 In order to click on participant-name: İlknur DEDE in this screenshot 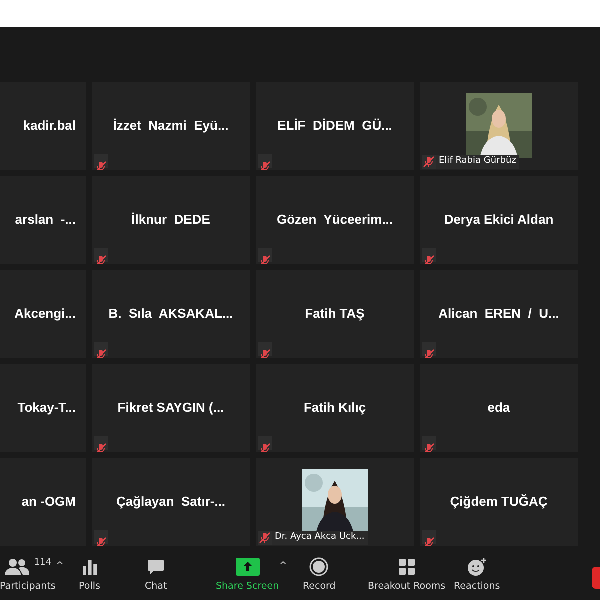, I will do `click(171, 220)`.